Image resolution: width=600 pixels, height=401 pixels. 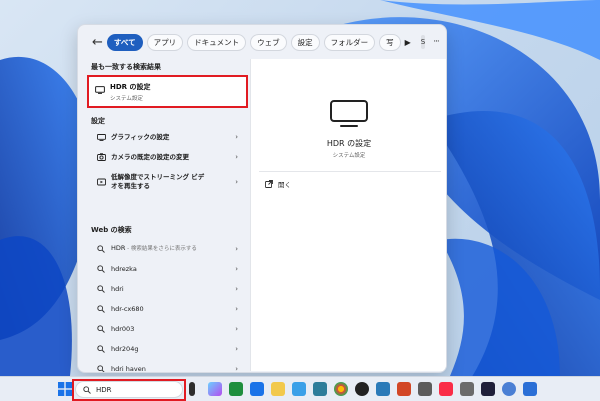 I want to click on filter-chip-folders: フォルダー, so click(x=349, y=42).